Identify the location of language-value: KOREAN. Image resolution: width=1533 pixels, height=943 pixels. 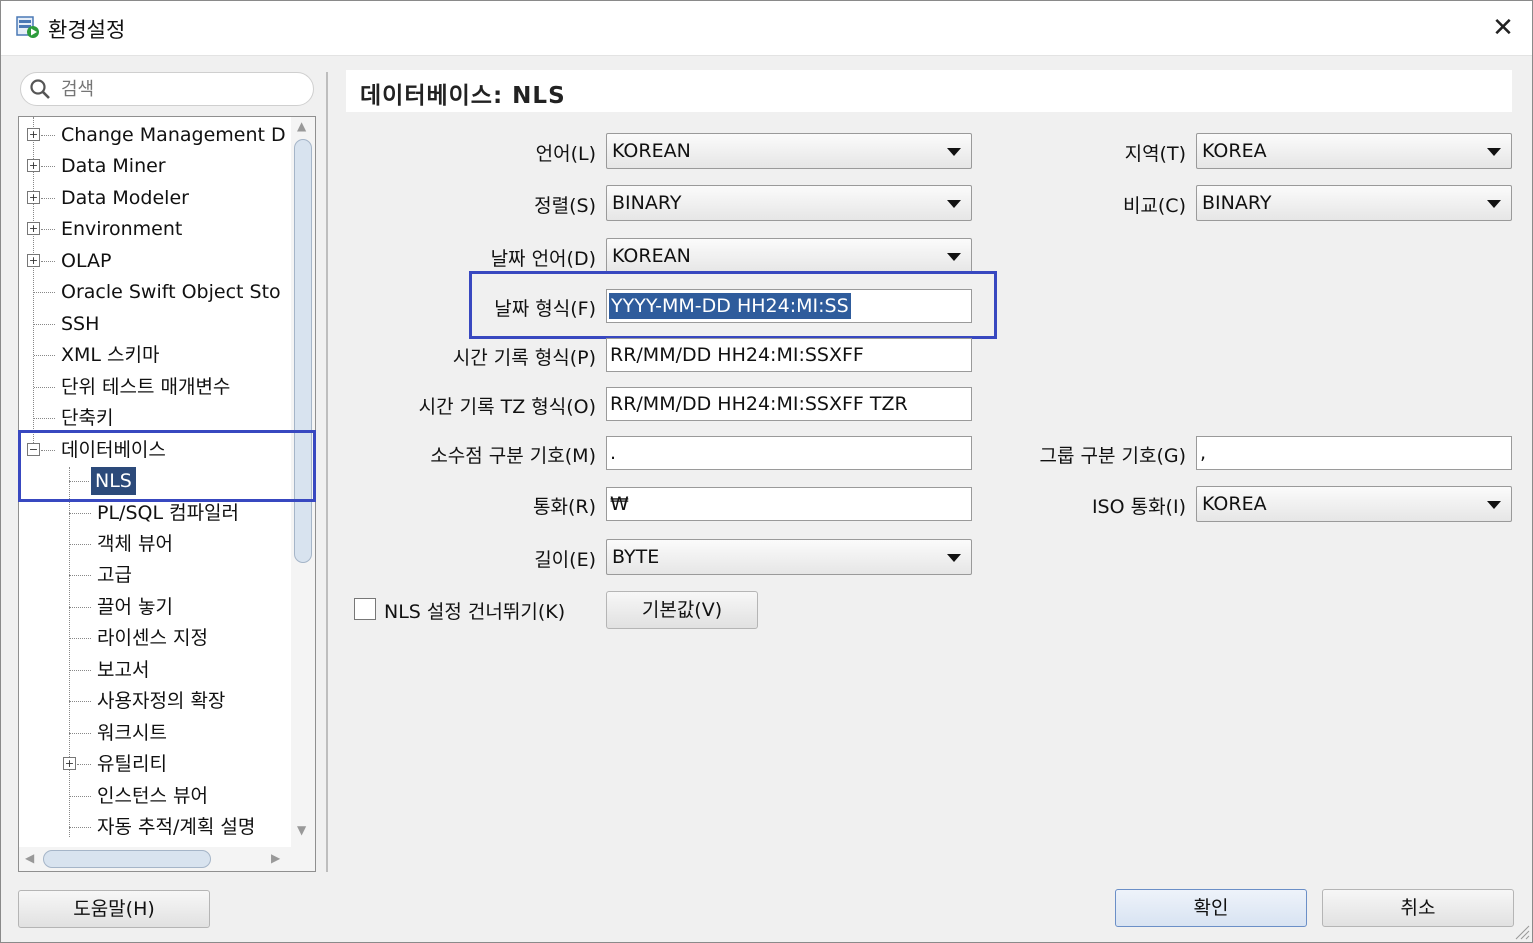
(651, 151).